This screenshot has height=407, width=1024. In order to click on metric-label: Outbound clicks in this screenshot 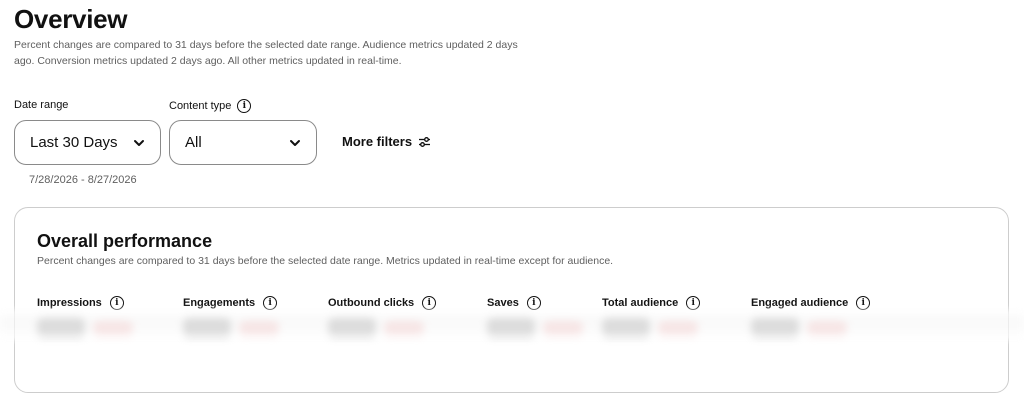, I will do `click(371, 303)`.